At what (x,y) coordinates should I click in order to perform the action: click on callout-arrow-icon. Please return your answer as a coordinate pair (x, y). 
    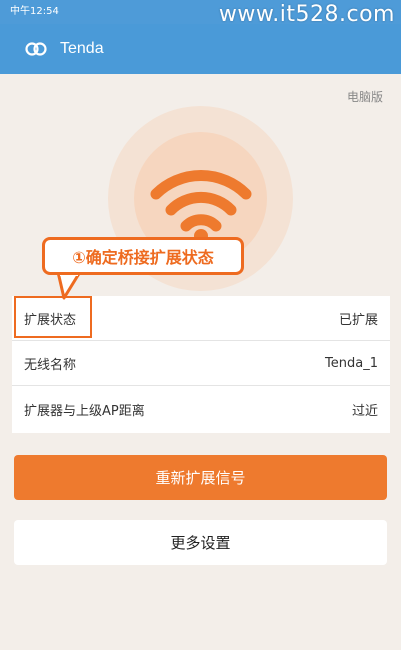
    Looking at the image, I should click on (69, 286).